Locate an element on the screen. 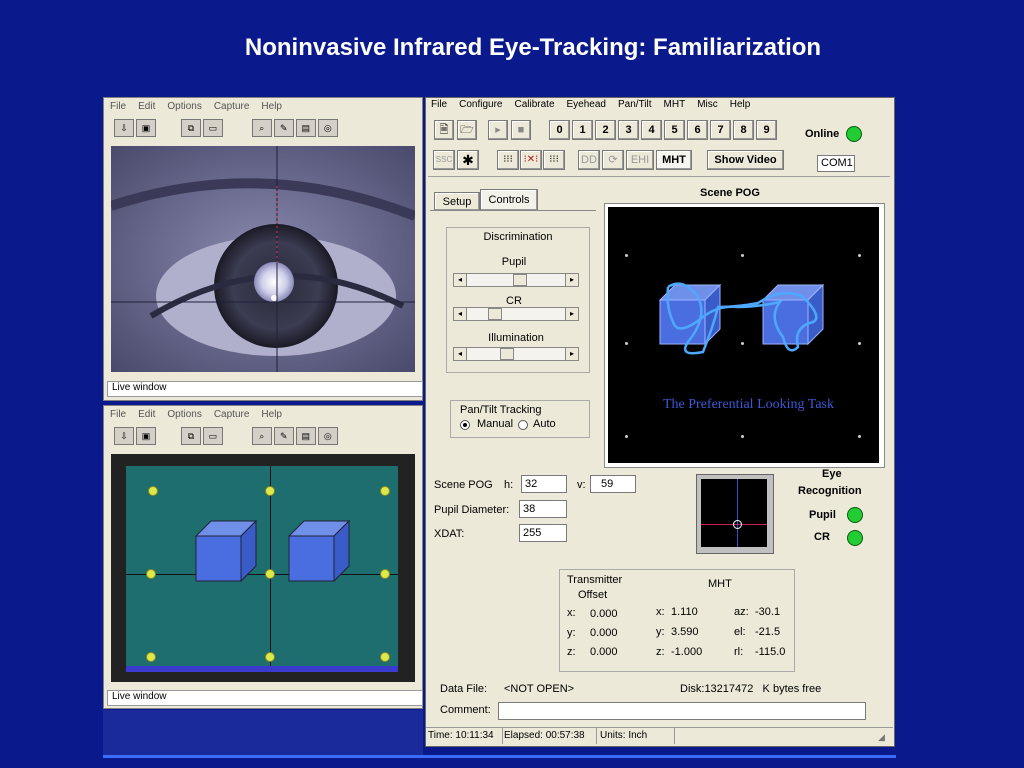 This screenshot has height=768, width=1024. h-value-field: 32 is located at coordinates (544, 484).